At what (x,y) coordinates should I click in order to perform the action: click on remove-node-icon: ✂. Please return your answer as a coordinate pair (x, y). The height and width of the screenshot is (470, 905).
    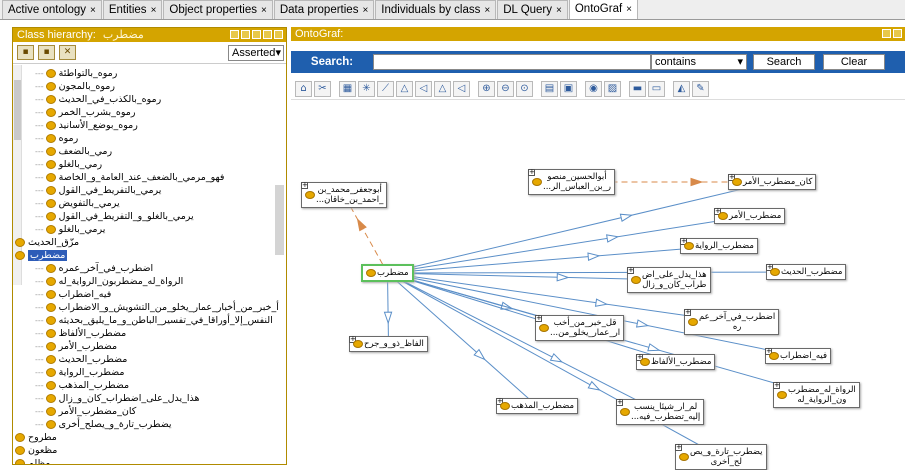
    Looking at the image, I should click on (322, 88).